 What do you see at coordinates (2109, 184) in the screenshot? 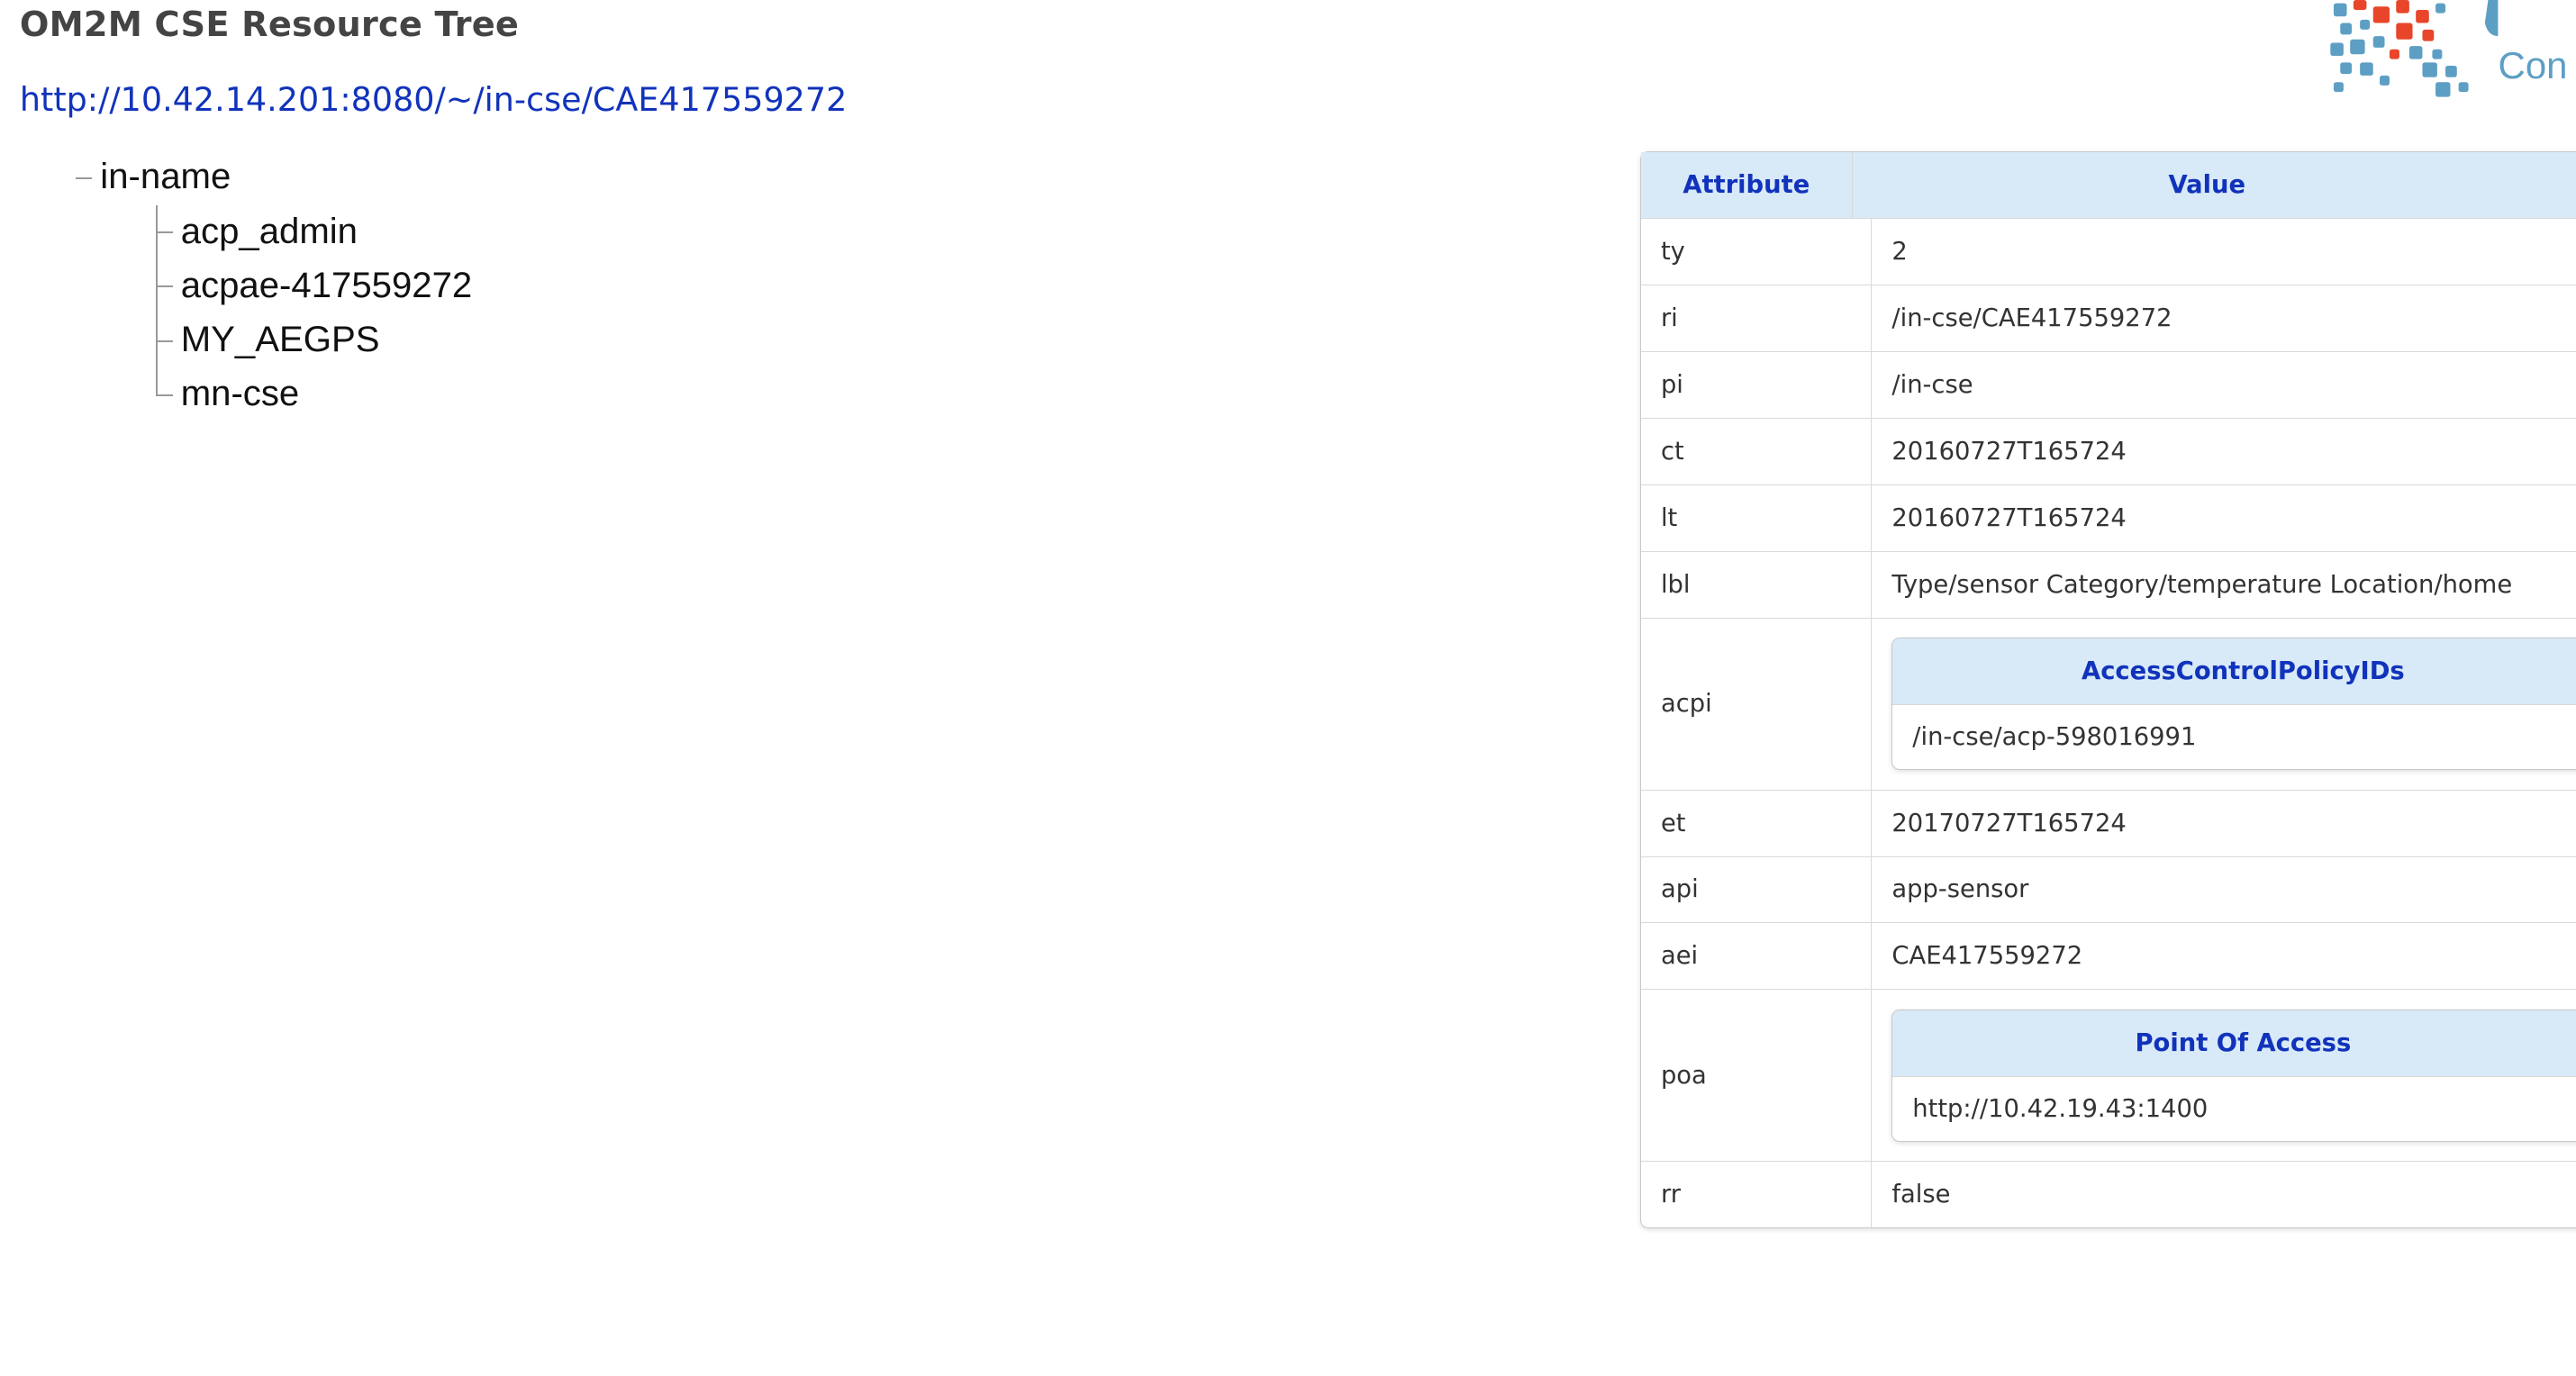
I see `table-header-row: Attribute Value` at bounding box center [2109, 184].